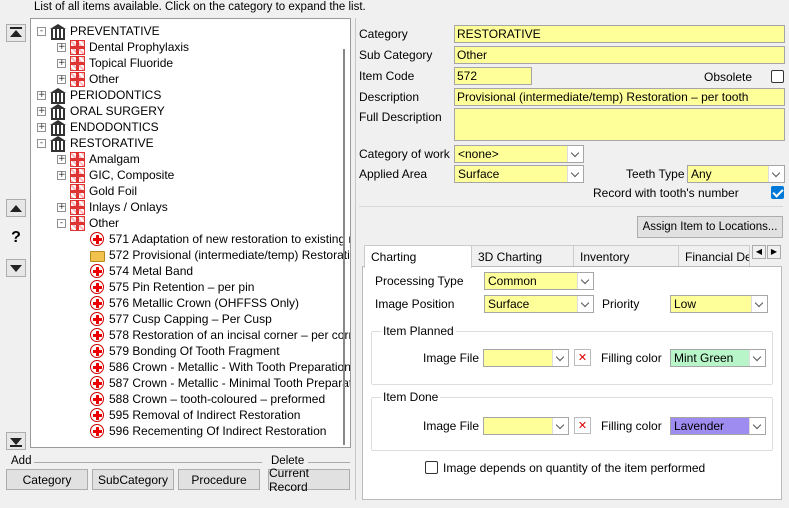  I want to click on tree-item: 596 Recementing Of Indirect Restoration, so click(201, 431).